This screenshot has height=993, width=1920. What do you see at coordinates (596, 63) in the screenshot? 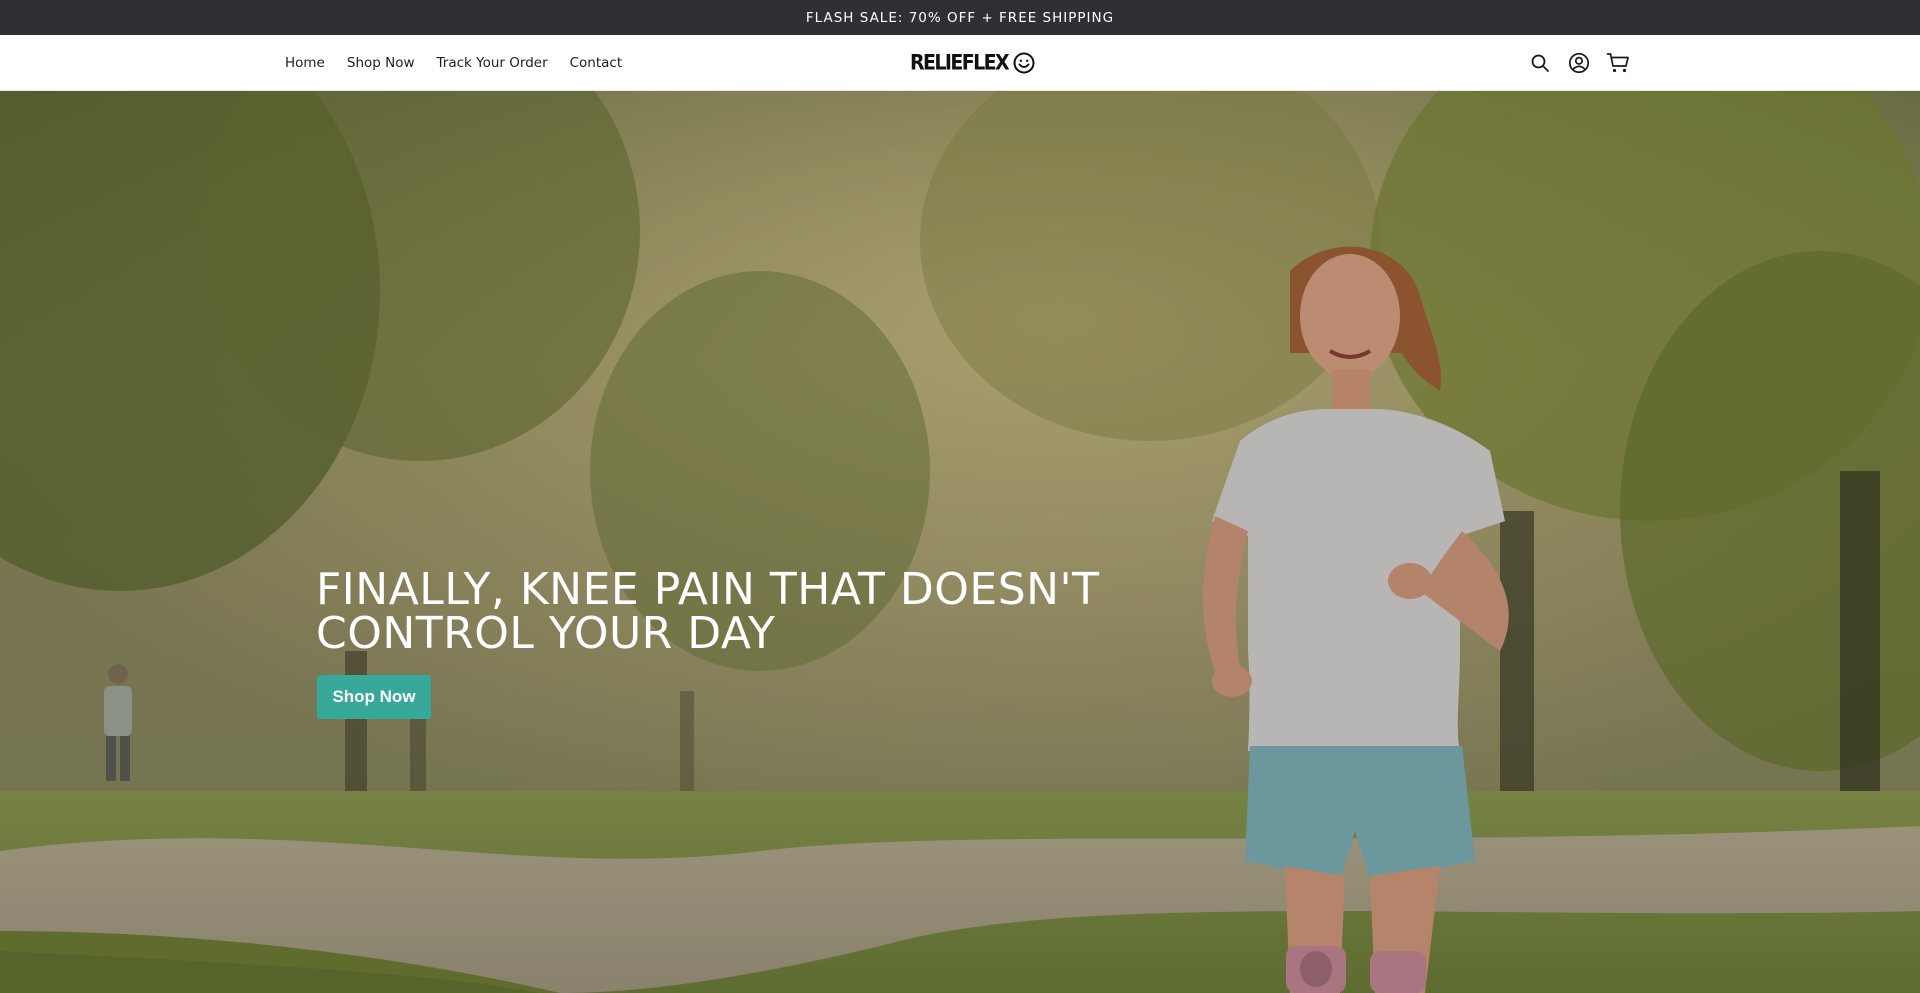
I see `nav-link-contact: Contact` at bounding box center [596, 63].